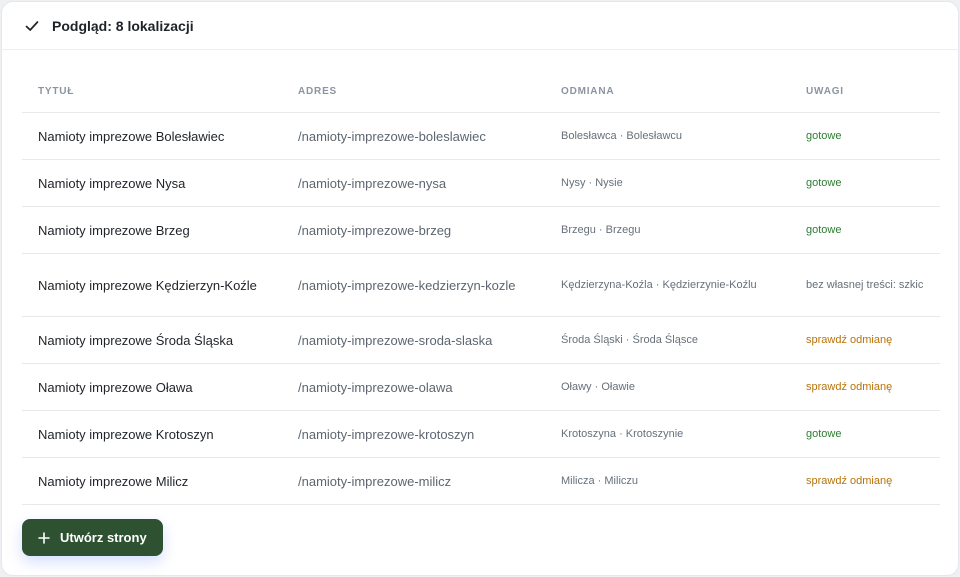 The image size is (960, 577). Describe the element at coordinates (667, 387) in the screenshot. I see `row-odmiana: Oławy · Oławie` at that location.